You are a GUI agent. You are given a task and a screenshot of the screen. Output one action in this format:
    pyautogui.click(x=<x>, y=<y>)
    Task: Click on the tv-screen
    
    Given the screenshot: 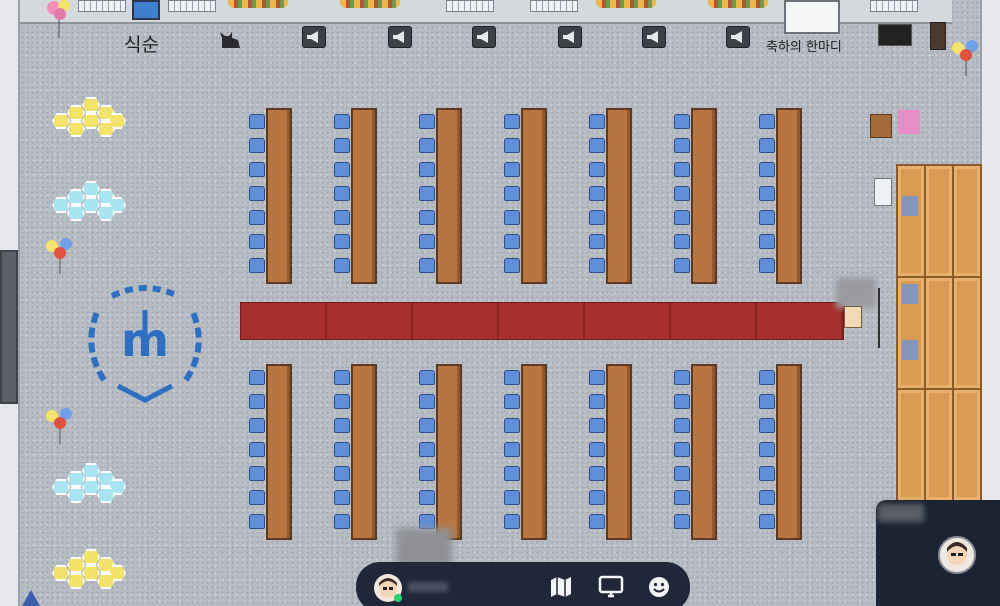 What is the action you would take?
    pyautogui.click(x=895, y=35)
    